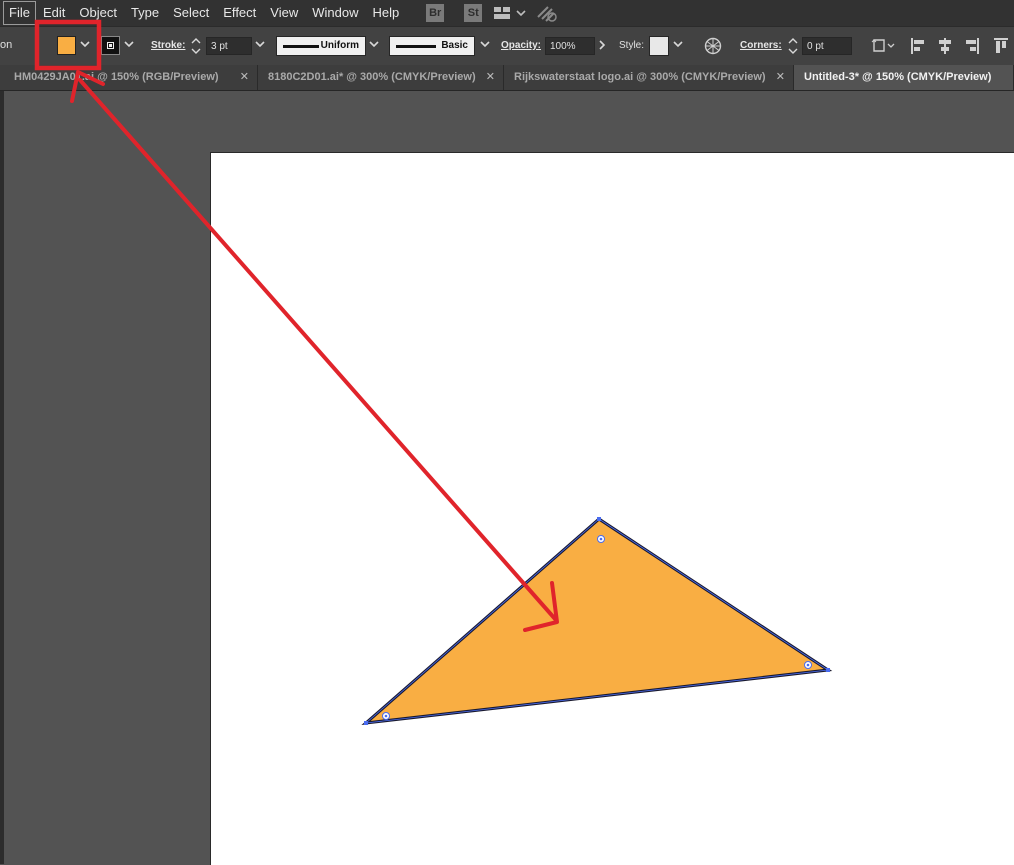 Image resolution: width=1014 pixels, height=865 pixels. What do you see at coordinates (54, 13) in the screenshot?
I see `menu-edit: Edit` at bounding box center [54, 13].